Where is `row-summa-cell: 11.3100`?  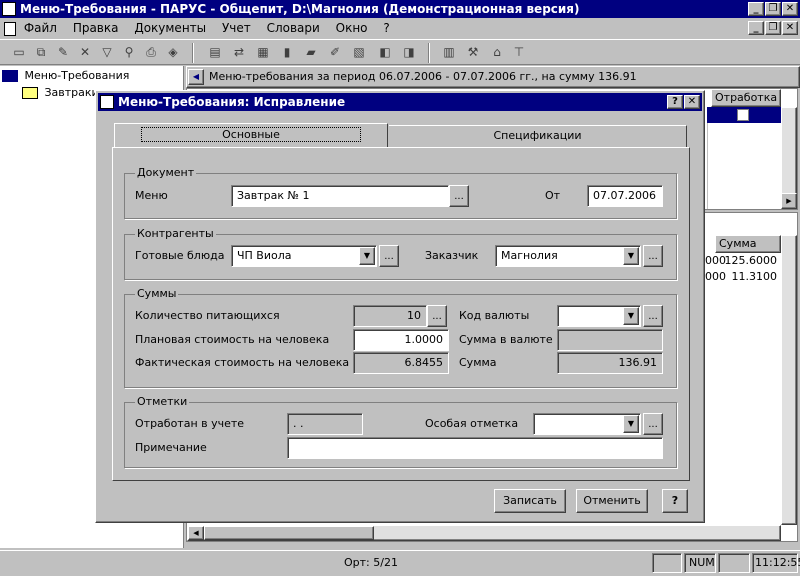 row-summa-cell: 11.3100 is located at coordinates (754, 276).